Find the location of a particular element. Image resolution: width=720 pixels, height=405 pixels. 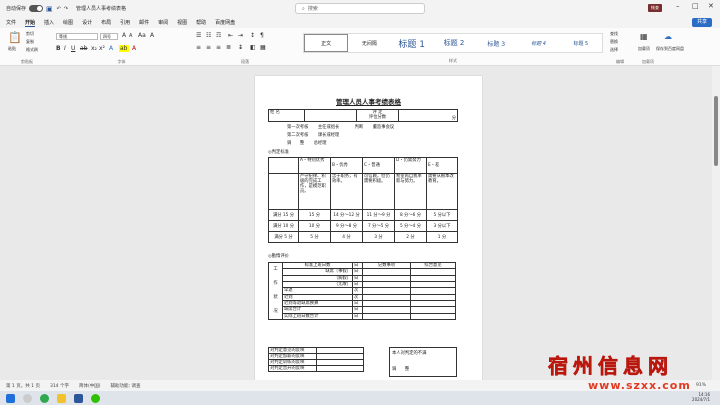

italic-icon: I is located at coordinates (65, 48).